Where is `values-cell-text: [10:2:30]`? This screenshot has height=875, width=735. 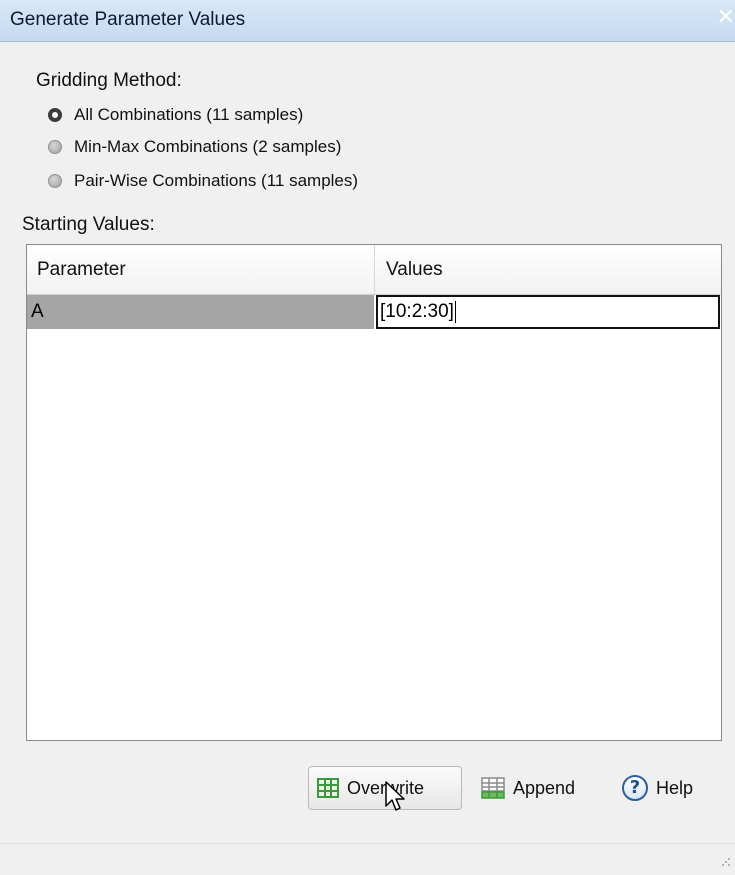 values-cell-text: [10:2:30] is located at coordinates (417, 311).